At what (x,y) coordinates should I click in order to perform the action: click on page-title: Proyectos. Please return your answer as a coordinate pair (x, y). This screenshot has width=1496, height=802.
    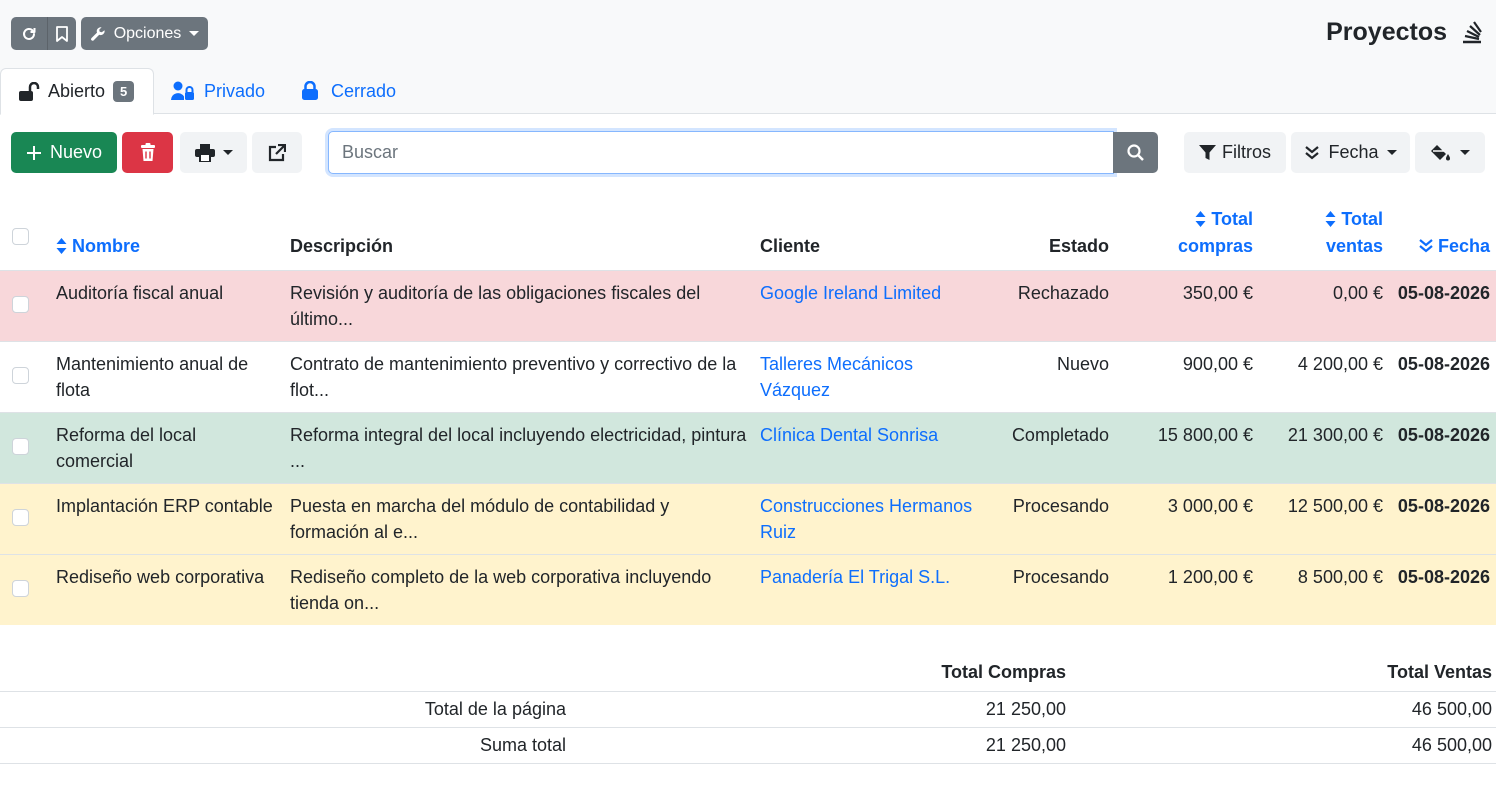
    Looking at the image, I should click on (1386, 32).